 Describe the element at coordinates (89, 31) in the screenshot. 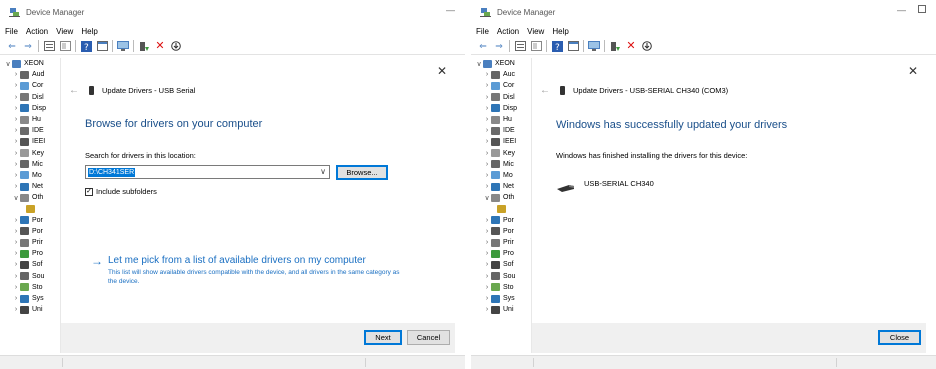

I see `menu-help: Help` at that location.